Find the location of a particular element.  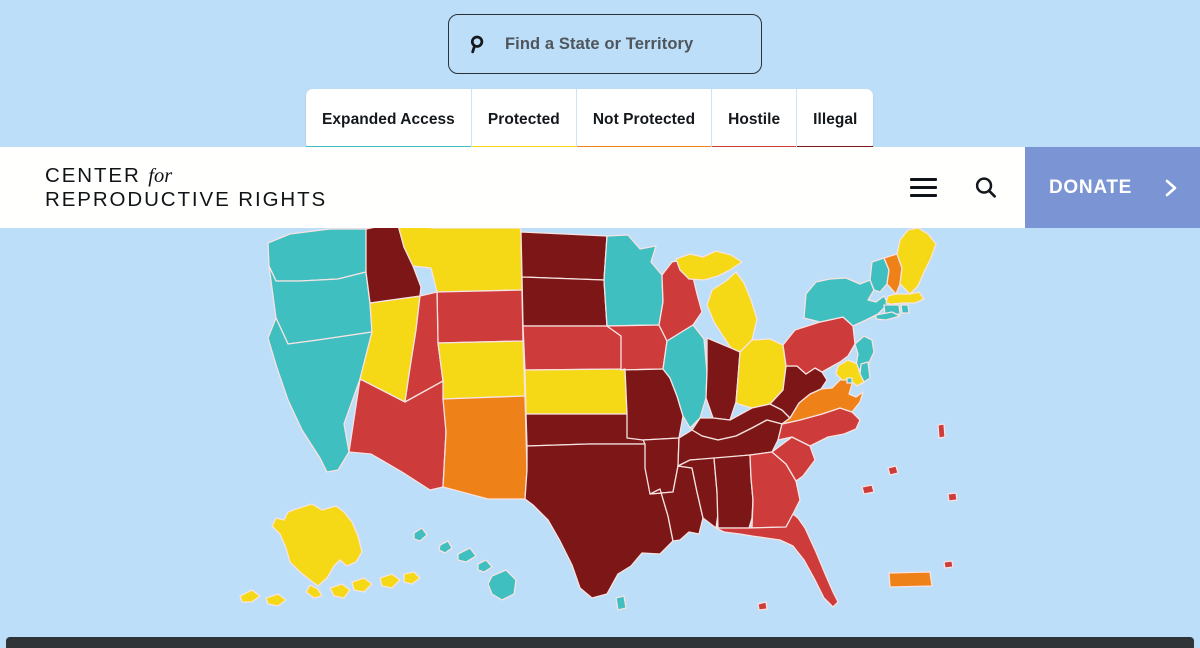

legend-tab-expanded-access: Expanded Access is located at coordinates (389, 119).